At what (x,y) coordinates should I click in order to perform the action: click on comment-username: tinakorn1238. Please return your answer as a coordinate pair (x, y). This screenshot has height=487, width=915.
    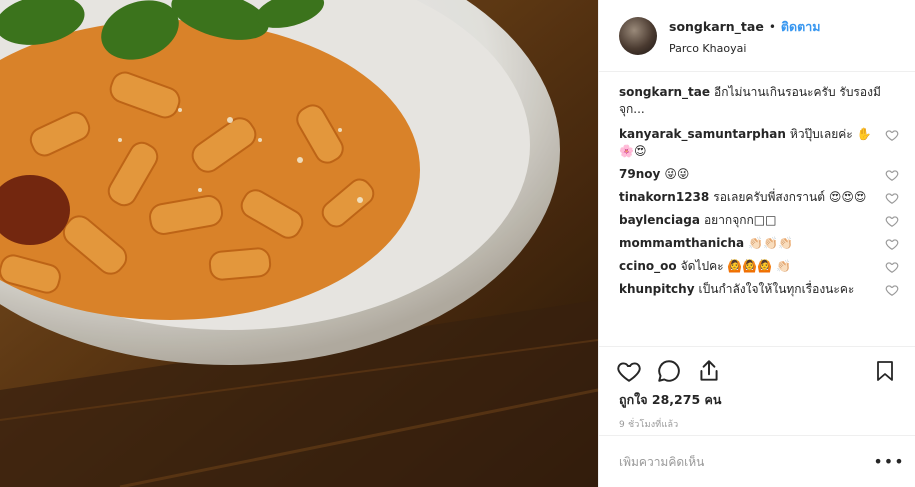
    Looking at the image, I should click on (664, 197).